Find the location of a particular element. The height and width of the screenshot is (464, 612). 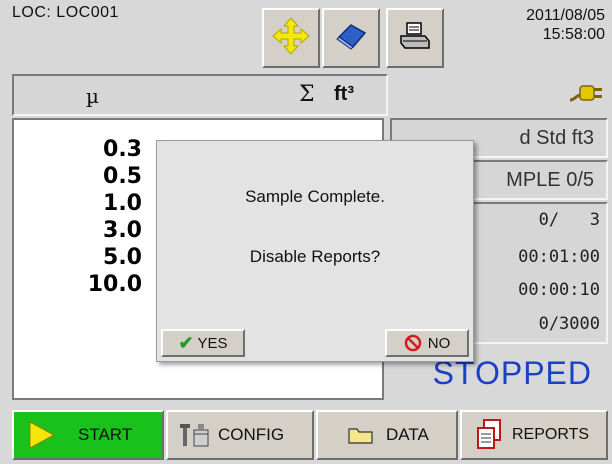

volume-label-text: d Std ft3 is located at coordinates (557, 137).